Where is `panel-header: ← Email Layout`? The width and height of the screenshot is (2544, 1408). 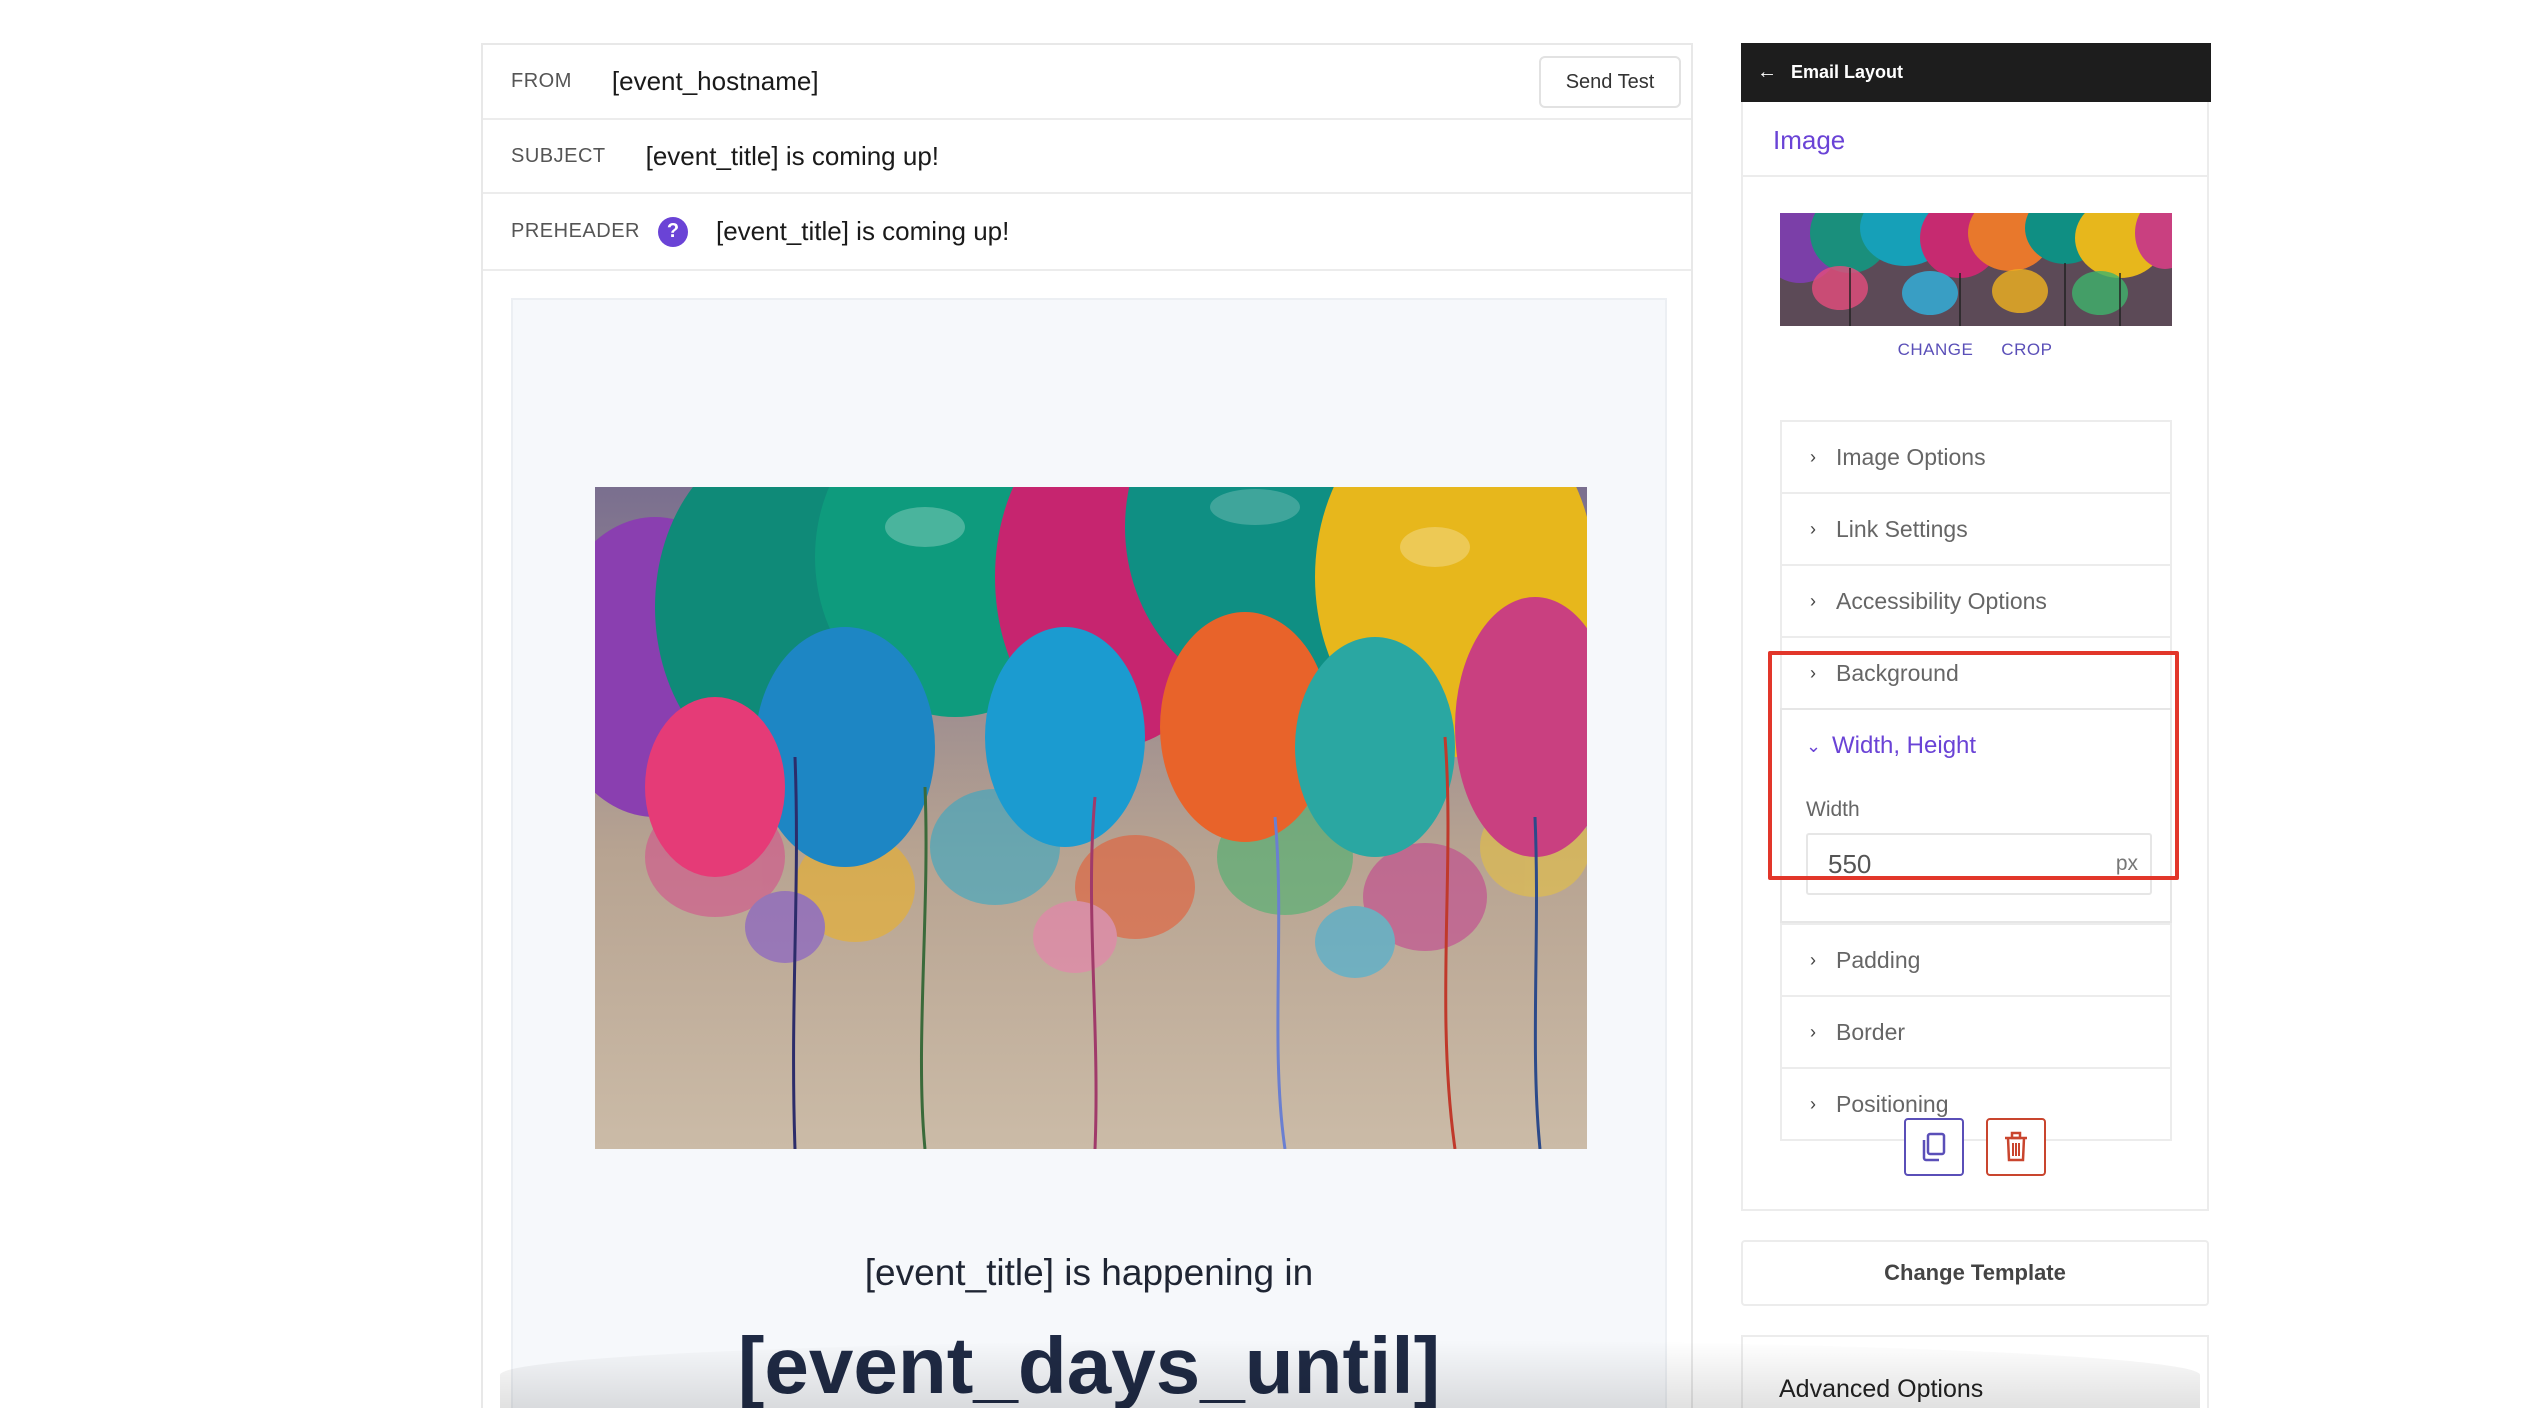
panel-header: ← Email Layout is located at coordinates (1976, 72).